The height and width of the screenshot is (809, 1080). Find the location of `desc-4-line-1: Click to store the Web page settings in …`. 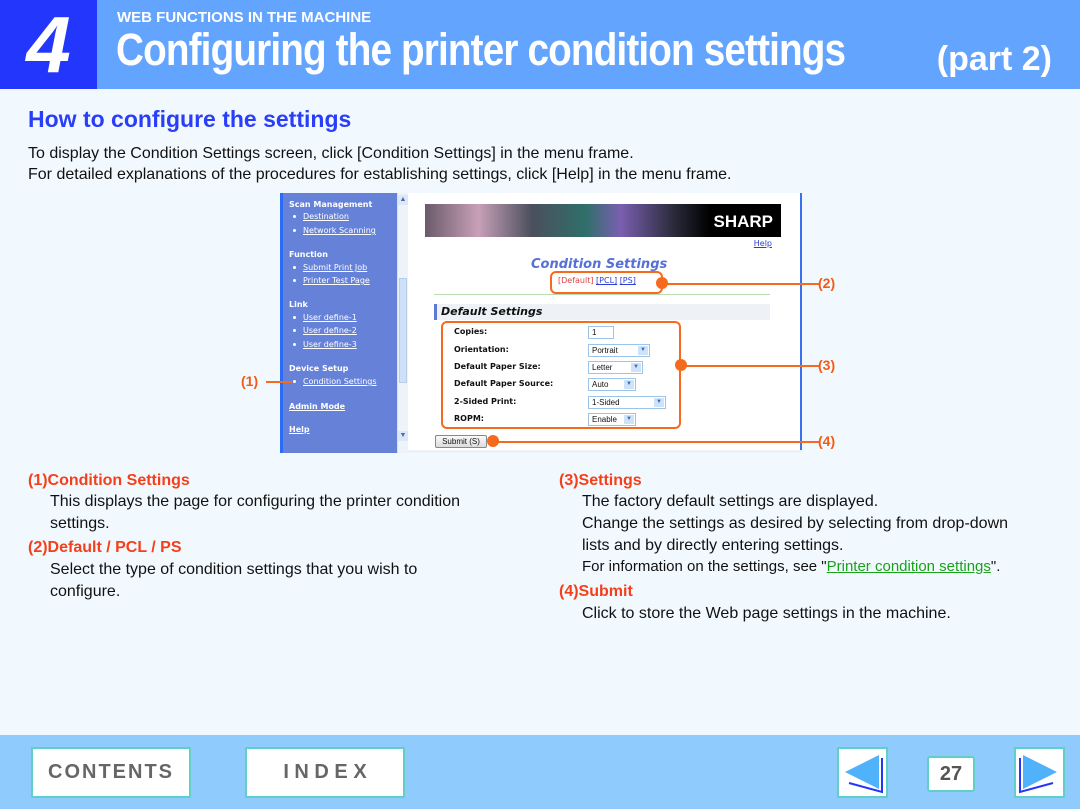

desc-4-line-1: Click to store the Web page settings in … is located at coordinates (766, 613).